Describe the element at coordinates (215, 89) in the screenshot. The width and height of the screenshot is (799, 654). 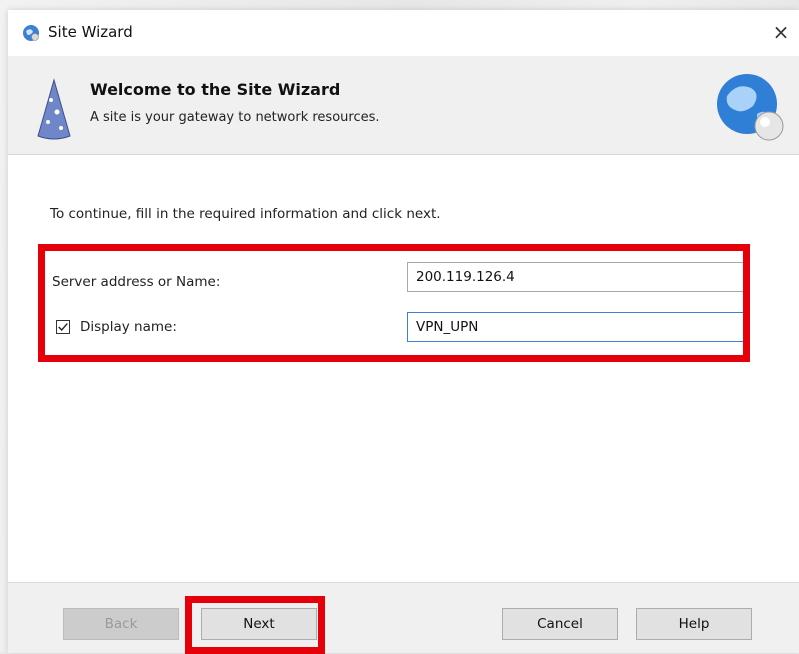
I see `banner-title: Welcome to the Site Wizard` at that location.